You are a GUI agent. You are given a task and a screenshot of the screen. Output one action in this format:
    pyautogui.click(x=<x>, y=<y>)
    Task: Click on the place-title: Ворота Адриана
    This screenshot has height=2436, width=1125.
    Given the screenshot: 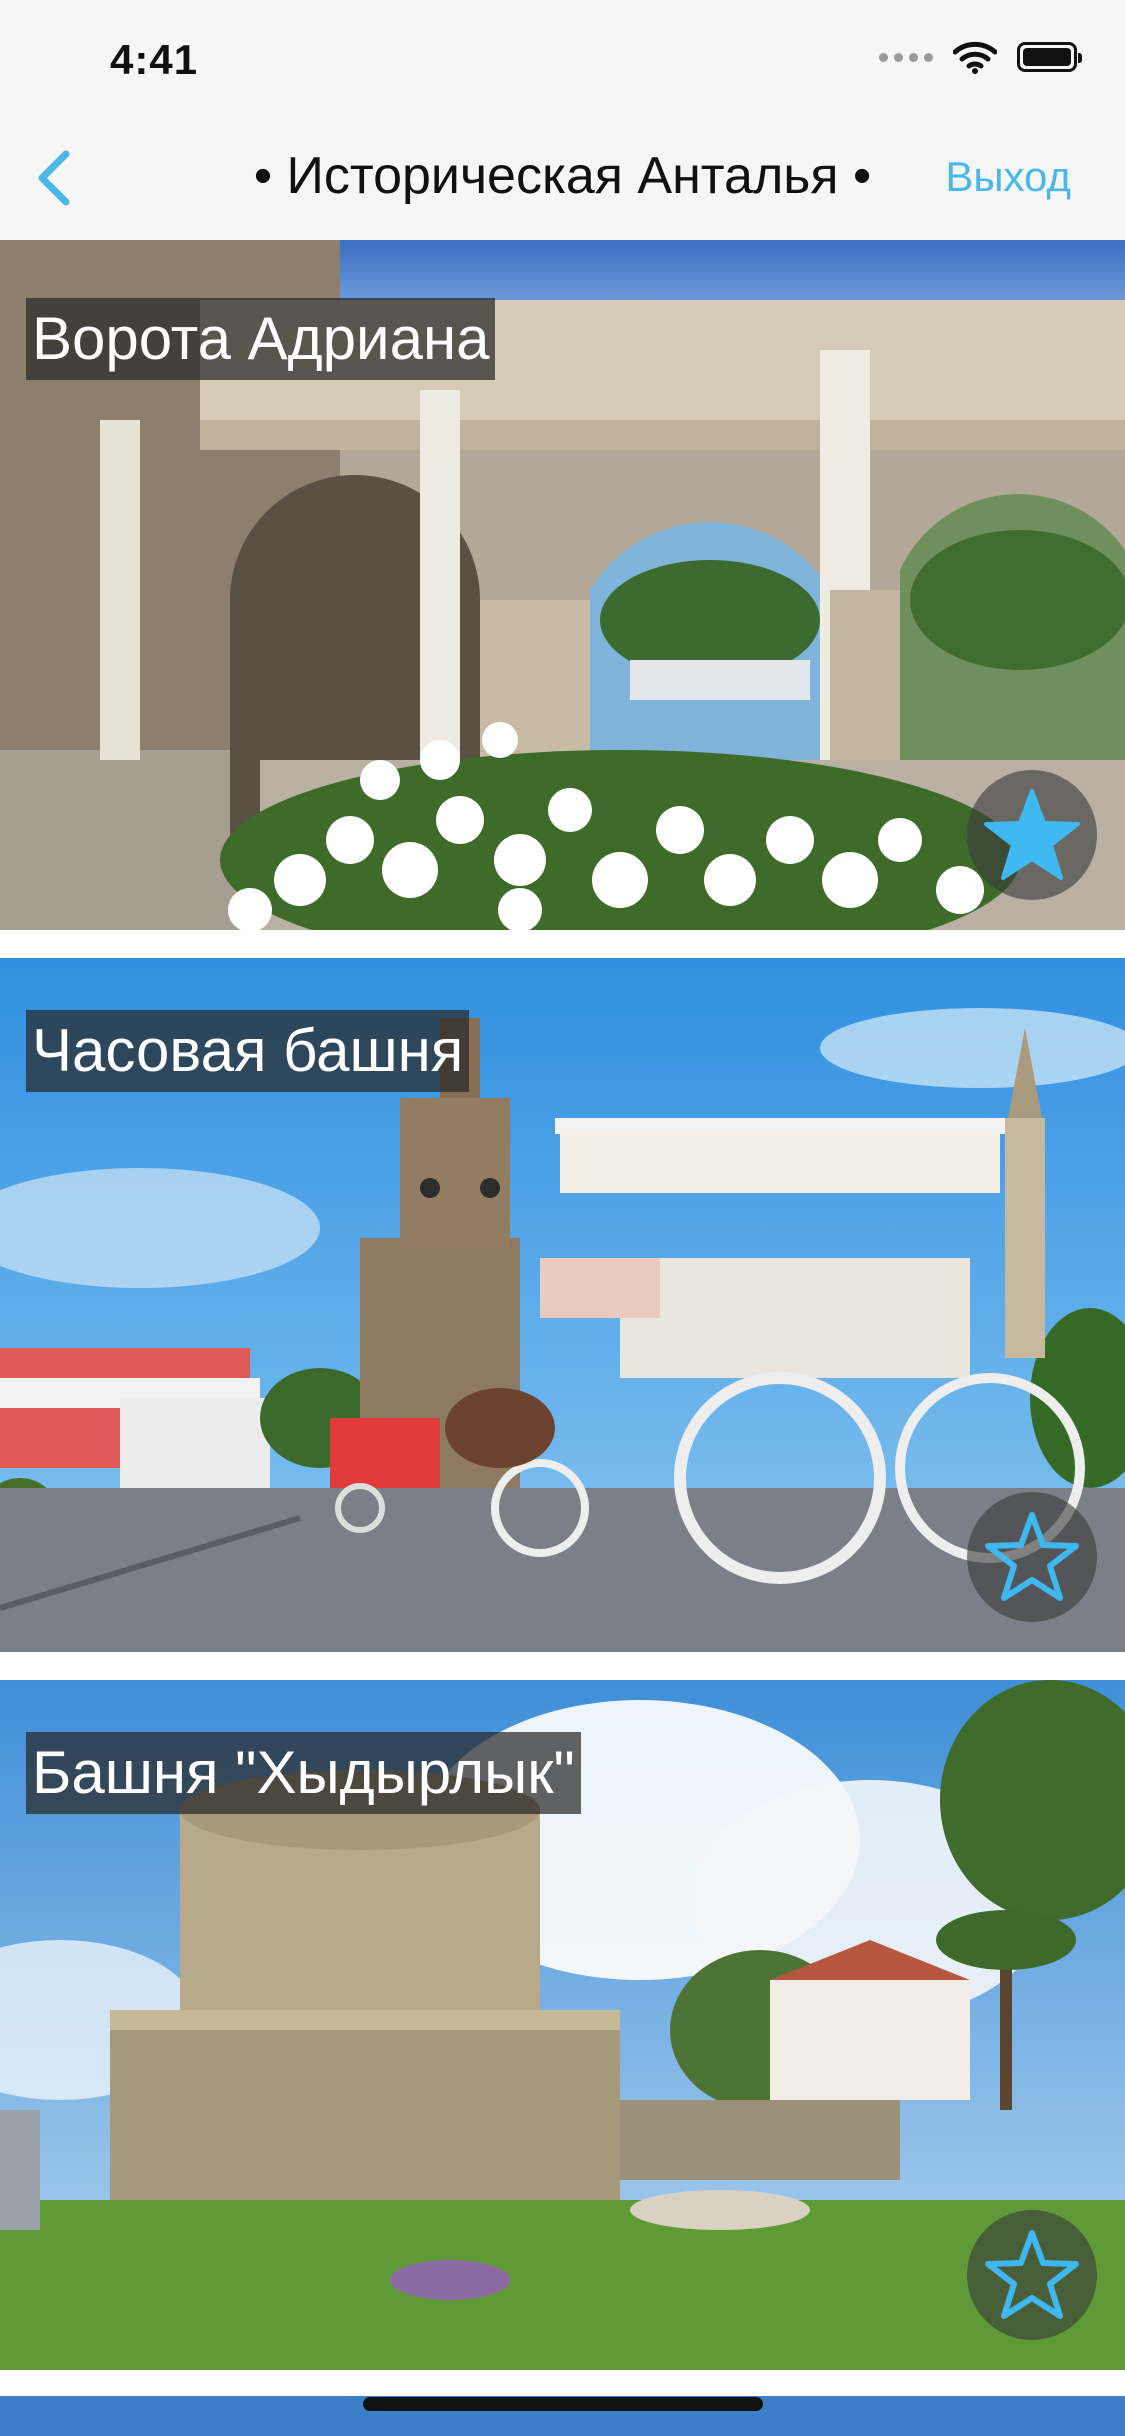 What is the action you would take?
    pyautogui.click(x=261, y=339)
    